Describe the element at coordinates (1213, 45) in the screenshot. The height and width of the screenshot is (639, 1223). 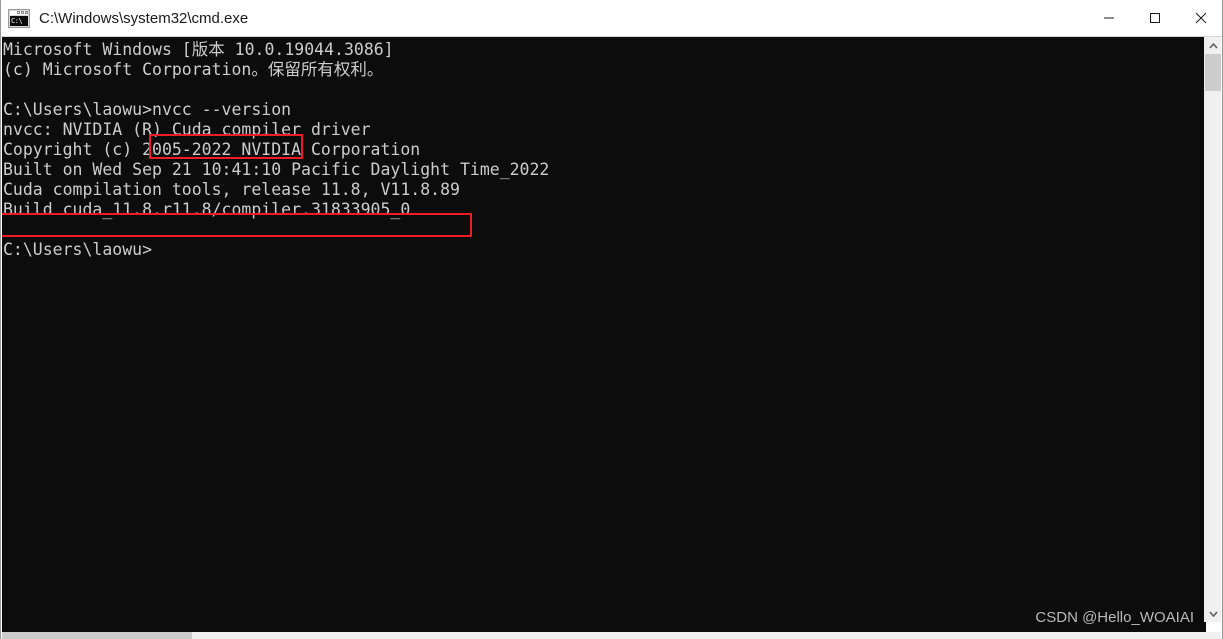
I see `scroll-up-arrow-icon` at that location.